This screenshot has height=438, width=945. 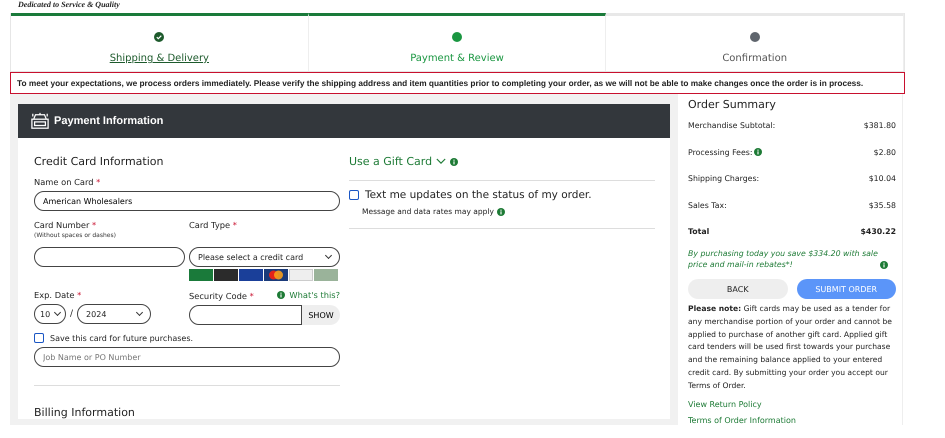 I want to click on field-label: Exp. Date *, so click(x=58, y=295).